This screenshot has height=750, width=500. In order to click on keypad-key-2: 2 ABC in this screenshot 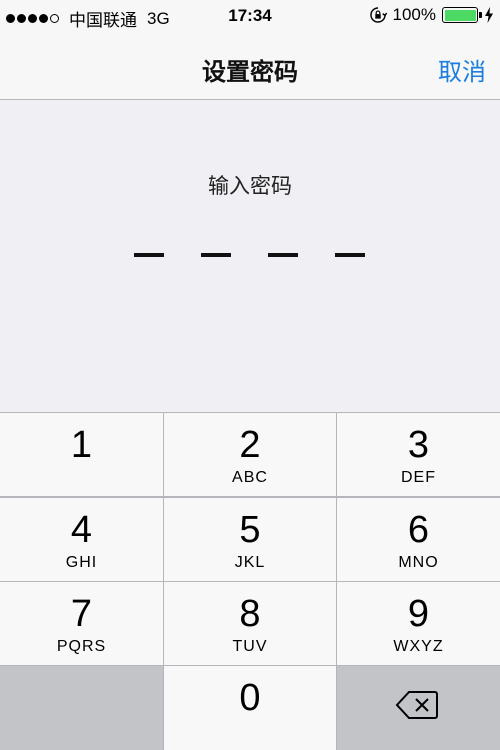, I will do `click(250, 454)`.